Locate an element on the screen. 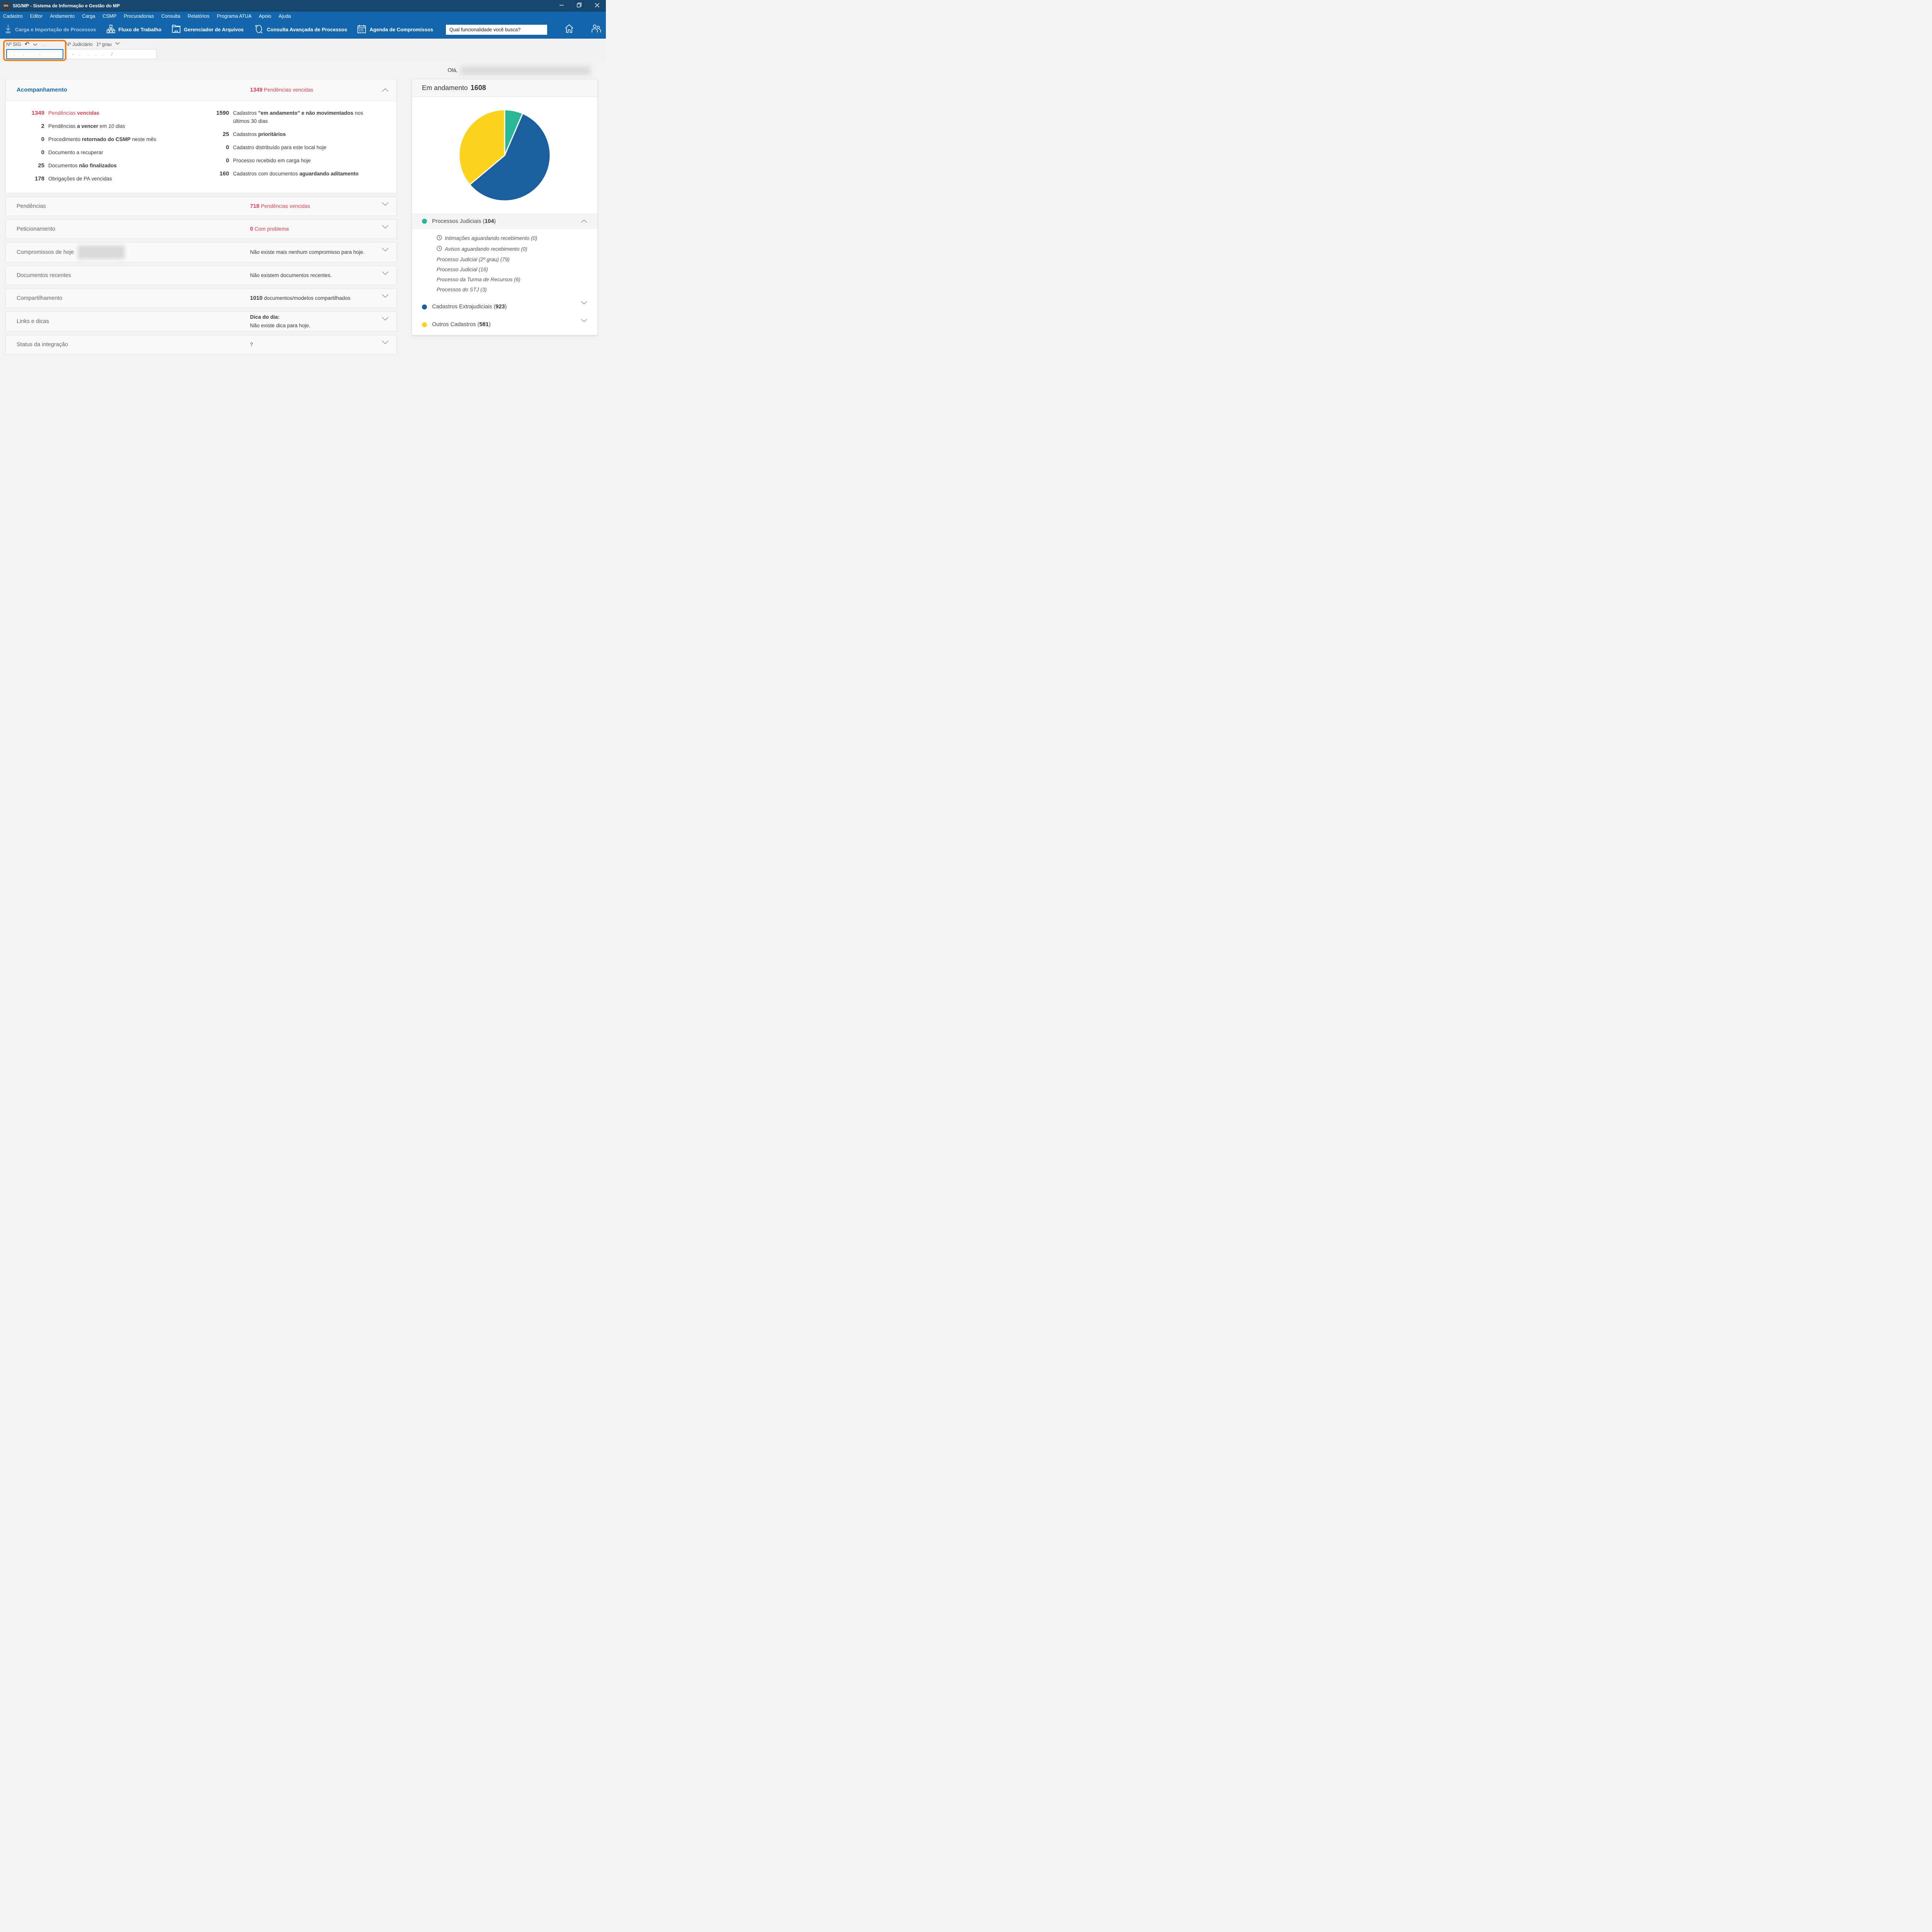  stat-value: 178 is located at coordinates (39, 178).